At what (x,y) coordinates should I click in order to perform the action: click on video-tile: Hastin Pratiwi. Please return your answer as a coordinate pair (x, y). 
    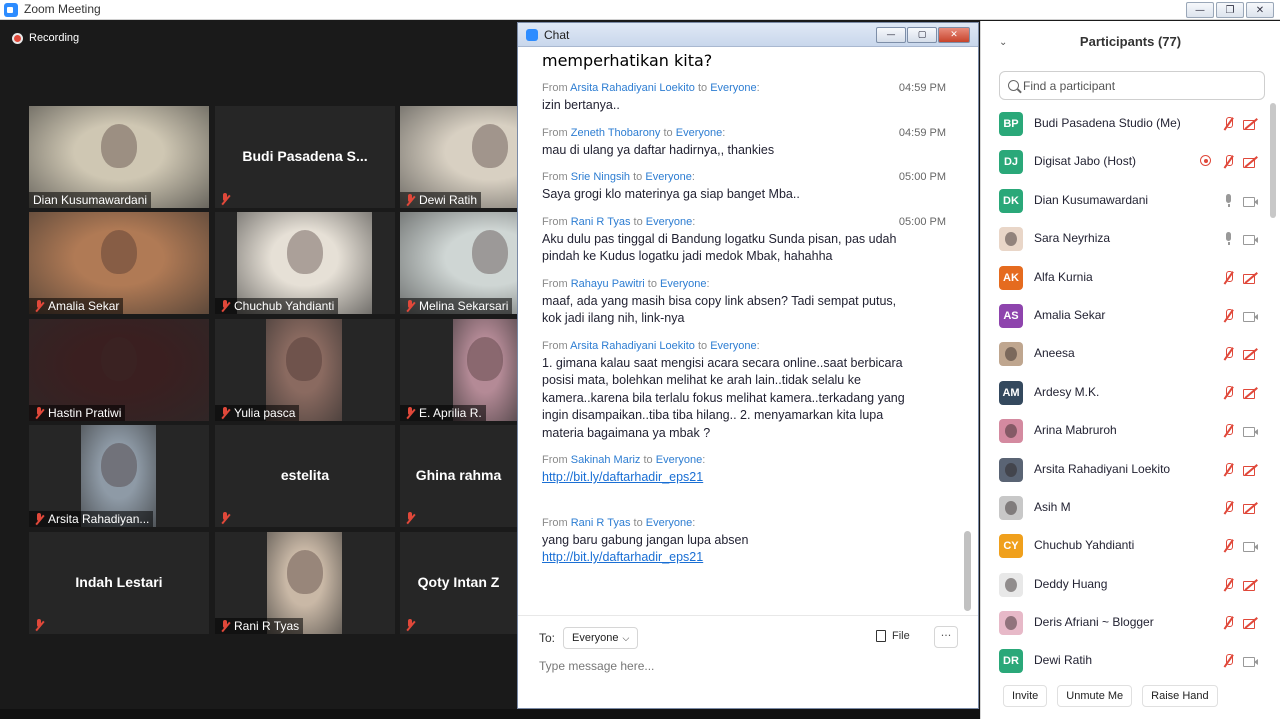
    Looking at the image, I should click on (119, 370).